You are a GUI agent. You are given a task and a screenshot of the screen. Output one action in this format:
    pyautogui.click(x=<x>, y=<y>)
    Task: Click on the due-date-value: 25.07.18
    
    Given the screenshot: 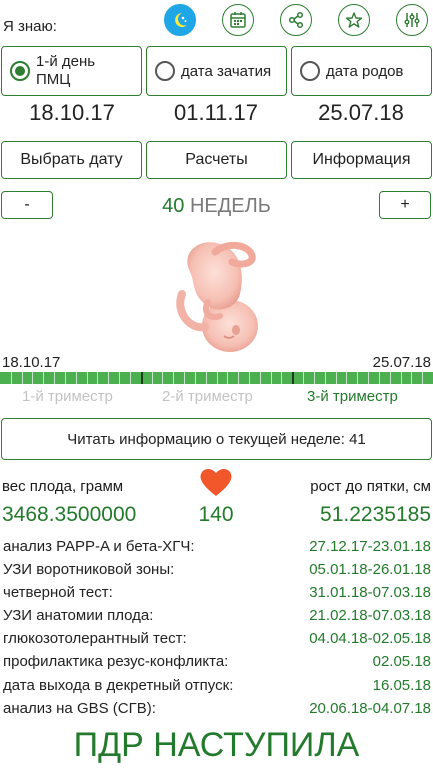 What is the action you would take?
    pyautogui.click(x=361, y=112)
    